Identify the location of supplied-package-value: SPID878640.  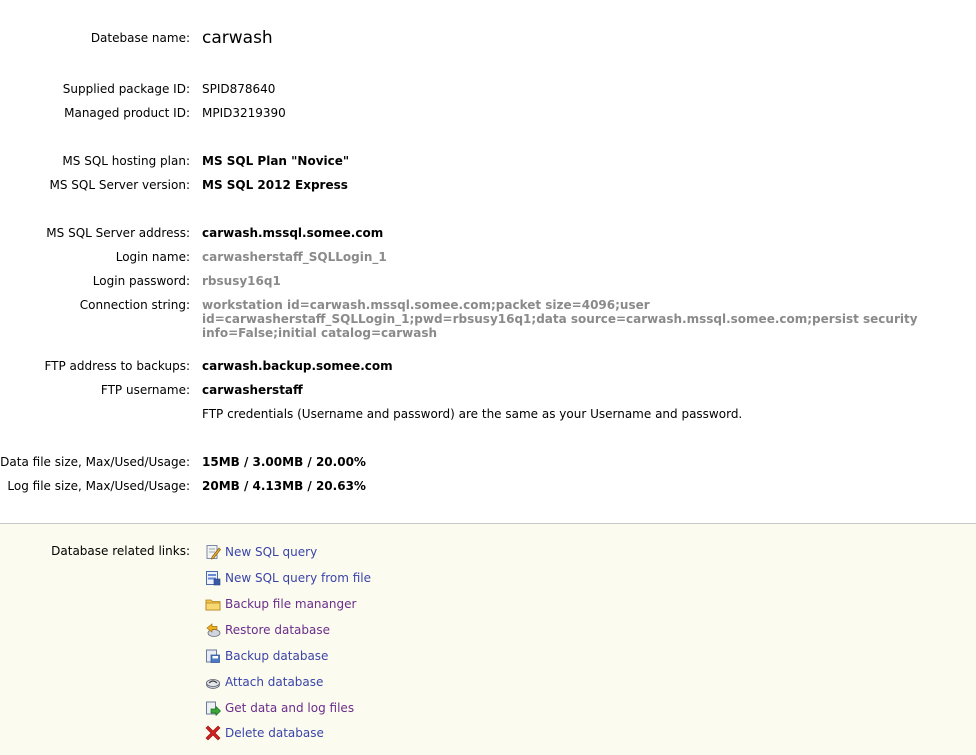
(239, 89).